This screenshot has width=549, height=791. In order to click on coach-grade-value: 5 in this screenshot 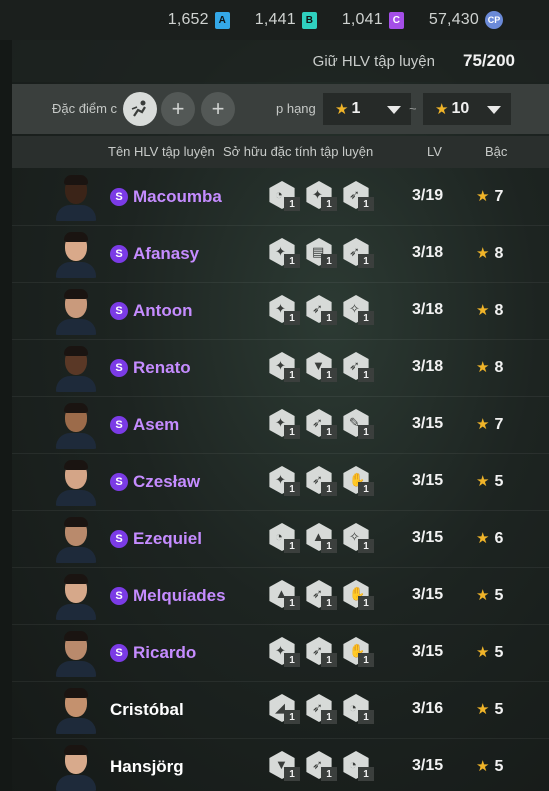, I will do `click(499, 766)`.